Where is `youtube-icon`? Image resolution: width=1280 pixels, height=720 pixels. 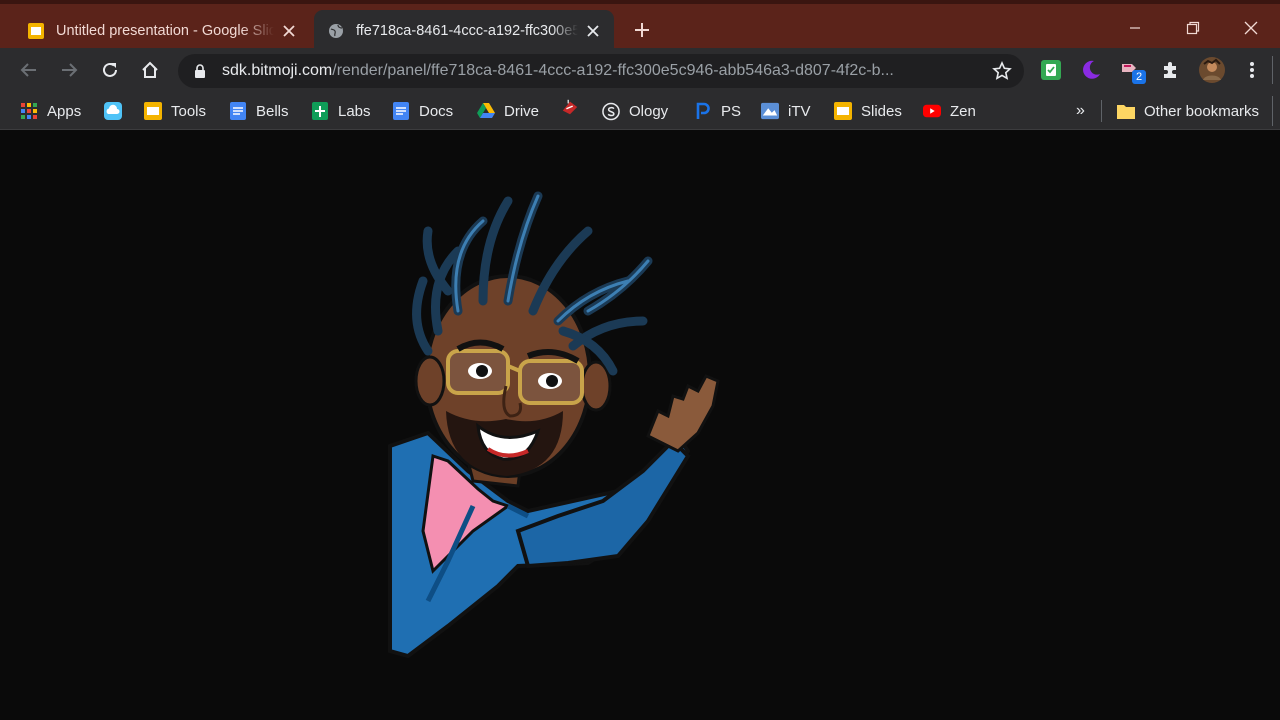
youtube-icon is located at coordinates (932, 111).